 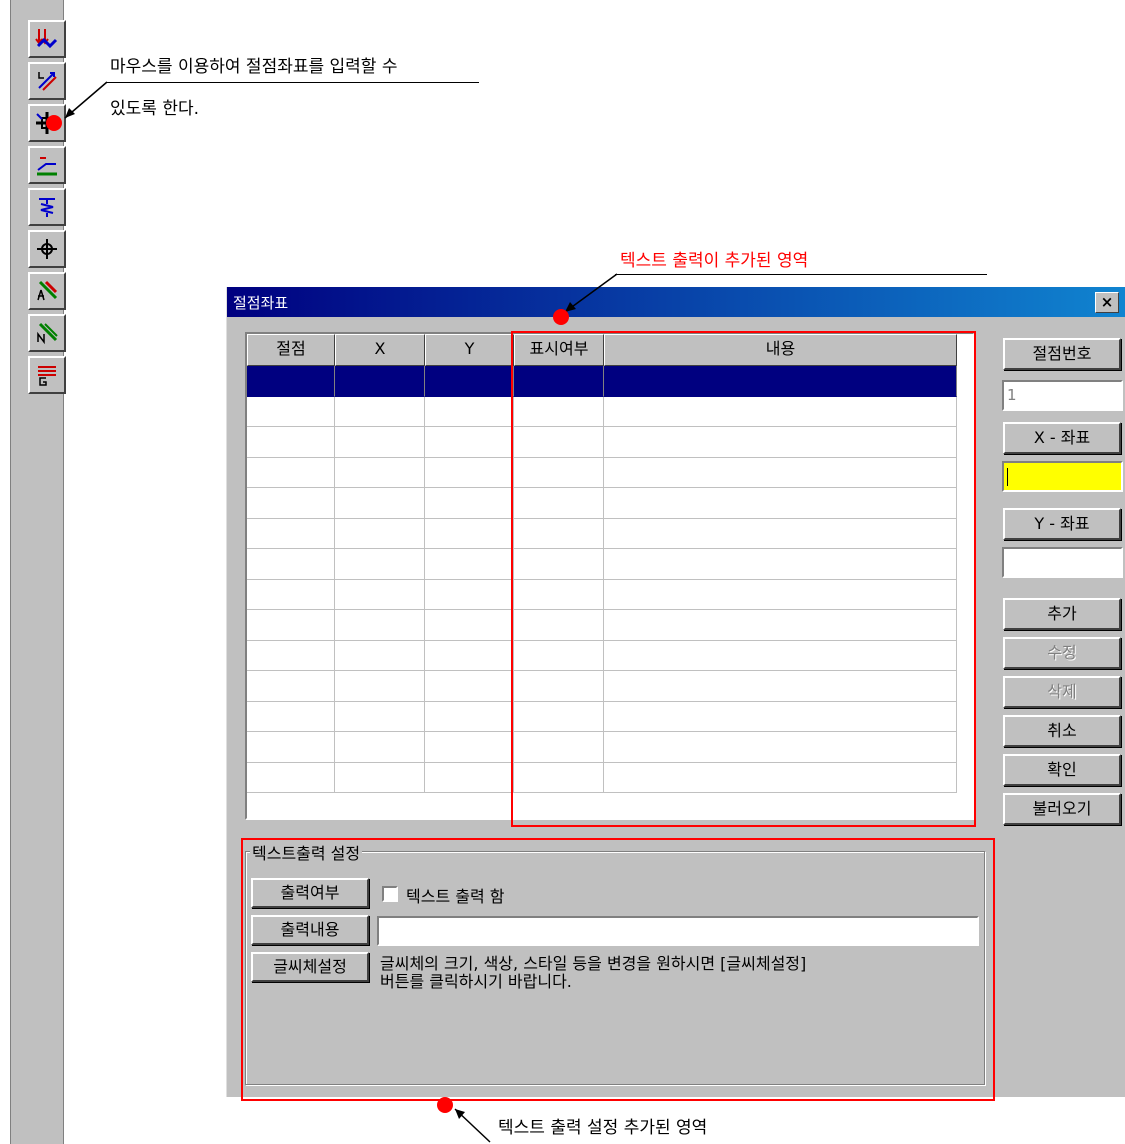 I want to click on spring-icon, so click(x=47, y=207).